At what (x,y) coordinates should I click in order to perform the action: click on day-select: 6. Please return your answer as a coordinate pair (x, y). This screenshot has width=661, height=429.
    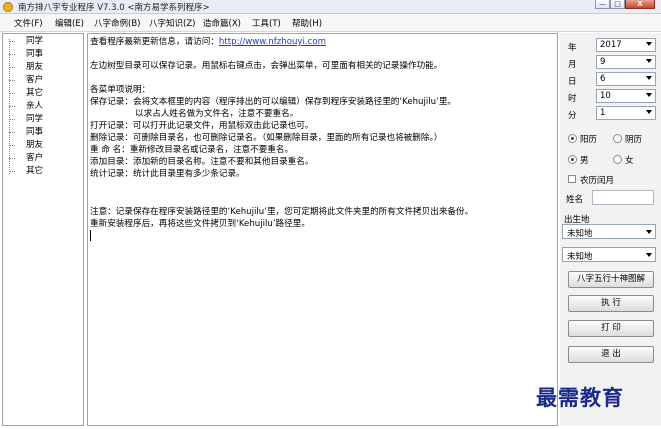
    Looking at the image, I should click on (626, 79).